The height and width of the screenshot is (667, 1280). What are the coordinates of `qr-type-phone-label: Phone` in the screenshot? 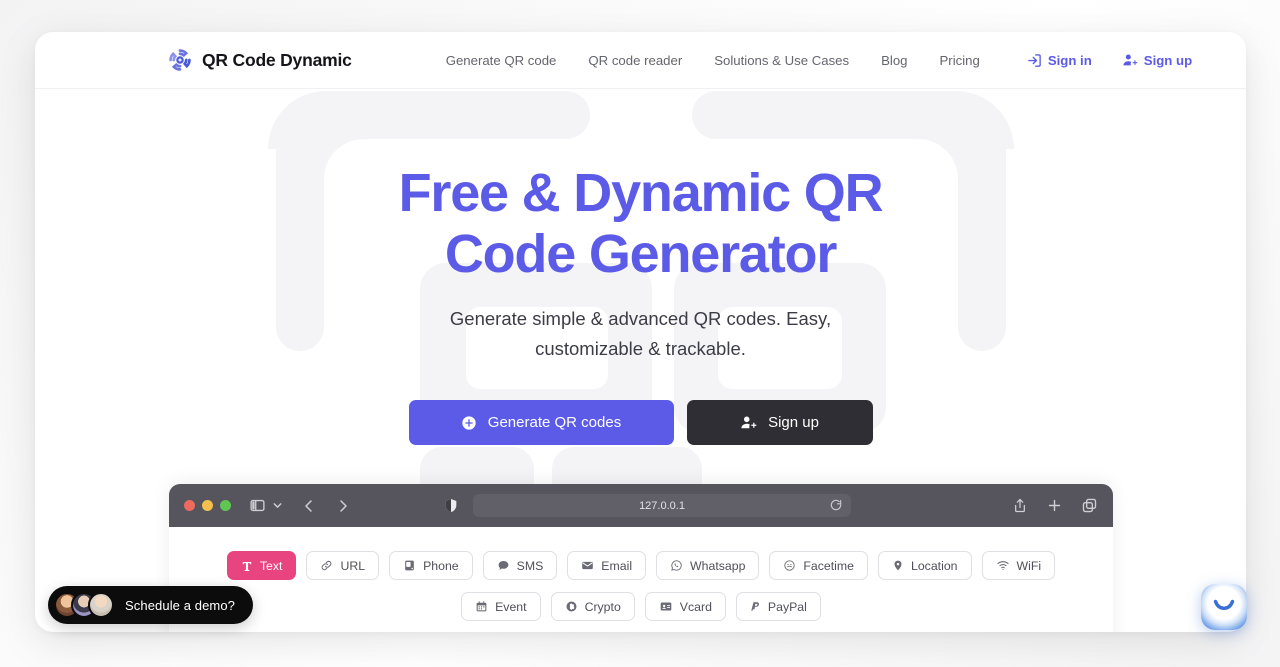 It's located at (441, 565).